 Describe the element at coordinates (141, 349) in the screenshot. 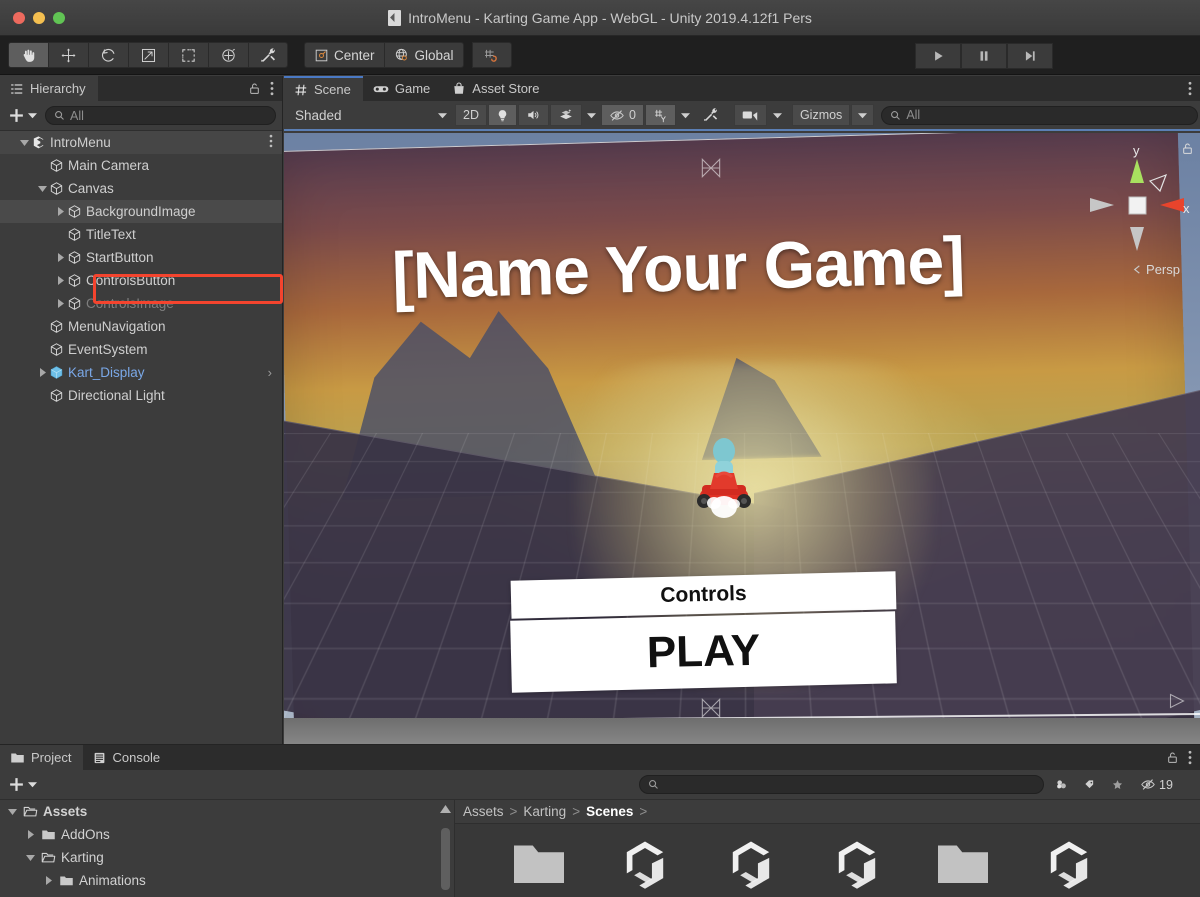

I see `hierarchy-item-eventsystem: EventSystem` at that location.